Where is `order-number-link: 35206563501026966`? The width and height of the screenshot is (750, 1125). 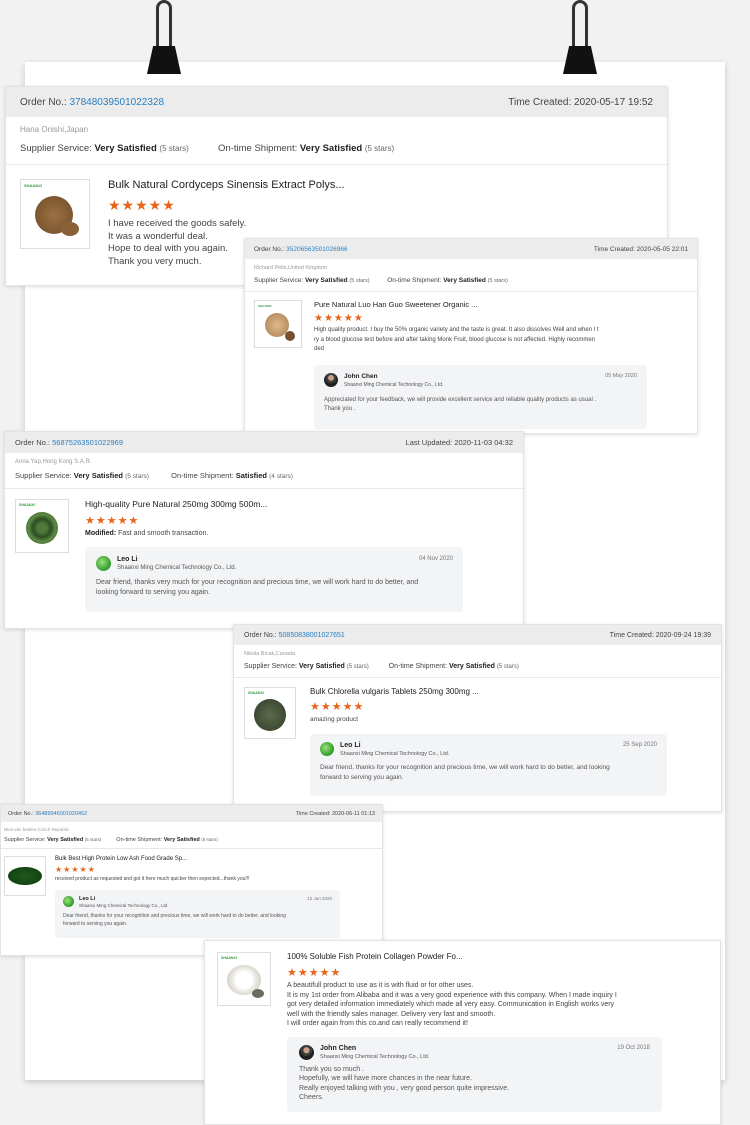 order-number-link: 35206563501026966 is located at coordinates (316, 249).